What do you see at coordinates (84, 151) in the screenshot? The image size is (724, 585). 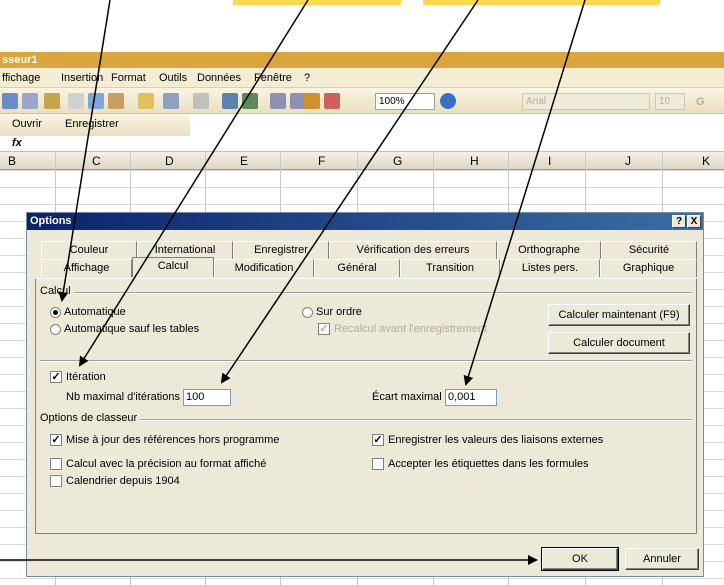 I see `arrow-to-automatique` at bounding box center [84, 151].